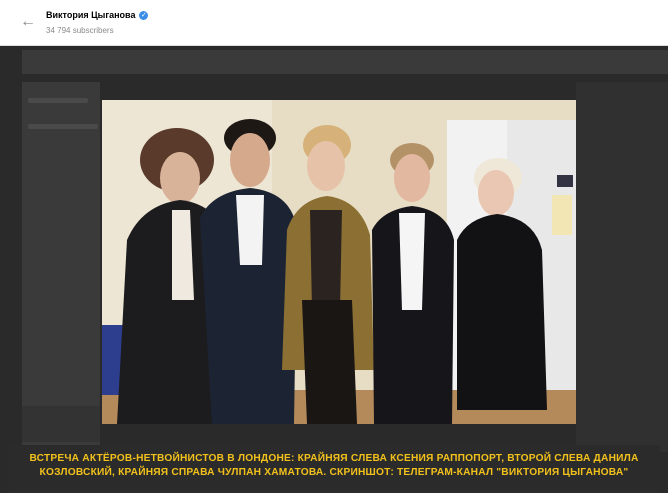 The width and height of the screenshot is (668, 493). I want to click on reaction-bar, so click(58, 100).